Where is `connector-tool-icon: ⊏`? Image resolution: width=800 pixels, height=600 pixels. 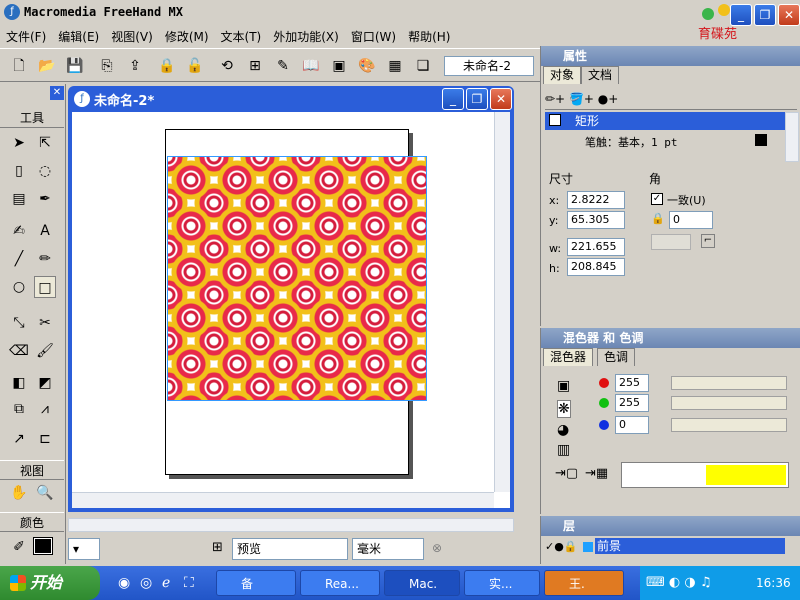 connector-tool-icon: ⊏ is located at coordinates (45, 439).